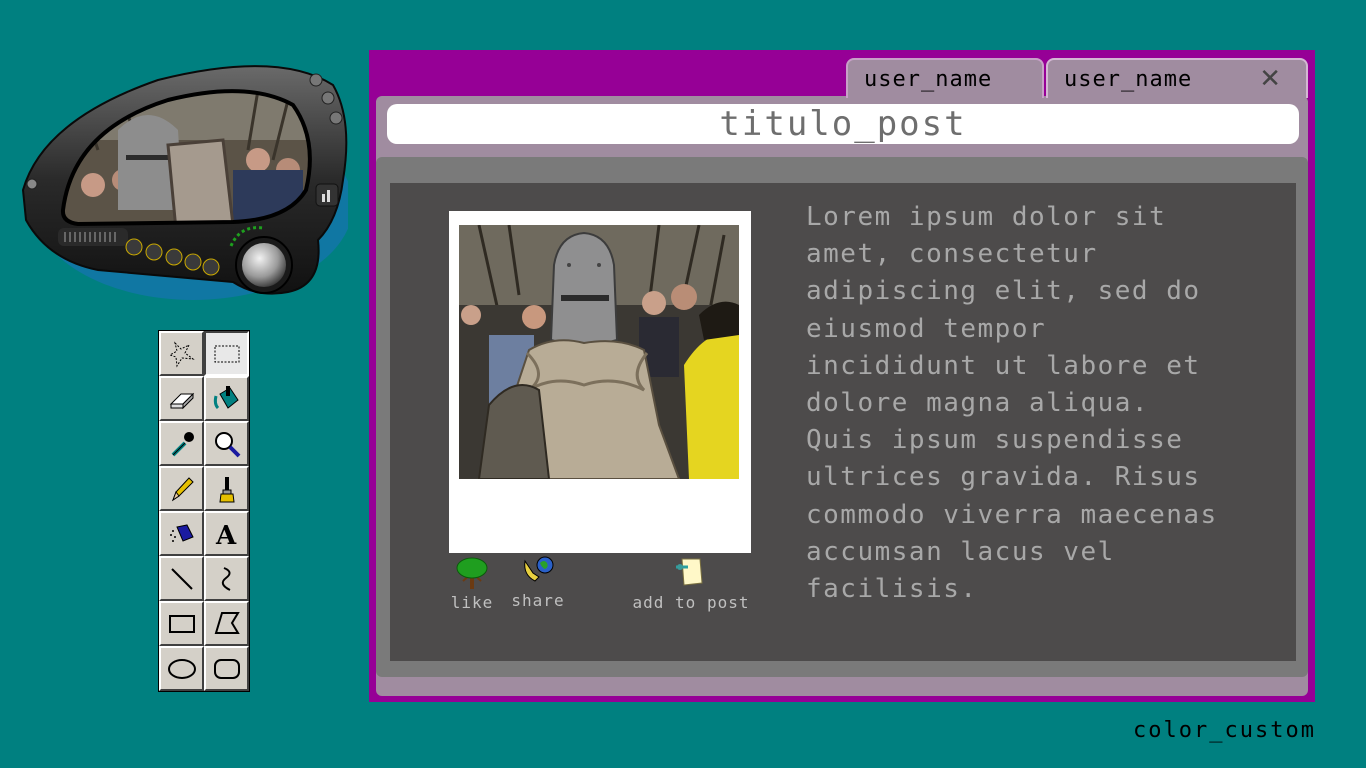 The height and width of the screenshot is (768, 1366). I want to click on polygon-tool, so click(226, 623).